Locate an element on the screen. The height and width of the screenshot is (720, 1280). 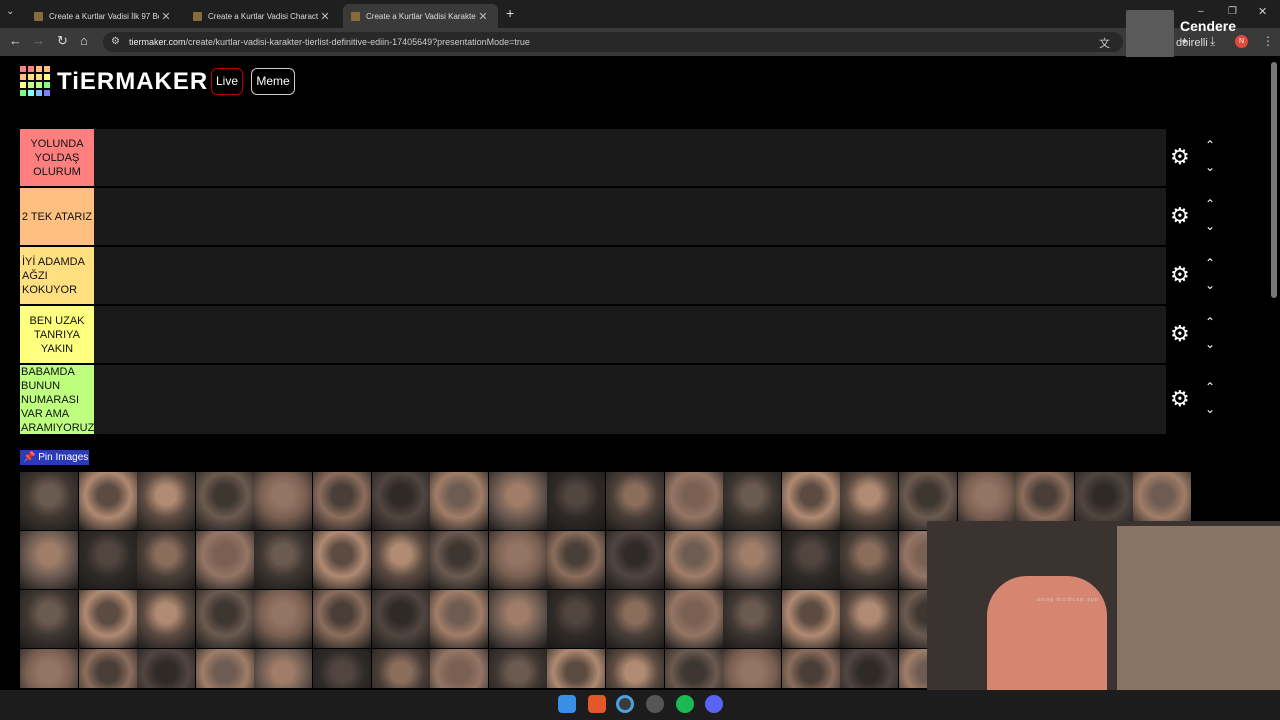
brave-icon is located at coordinates (597, 704).